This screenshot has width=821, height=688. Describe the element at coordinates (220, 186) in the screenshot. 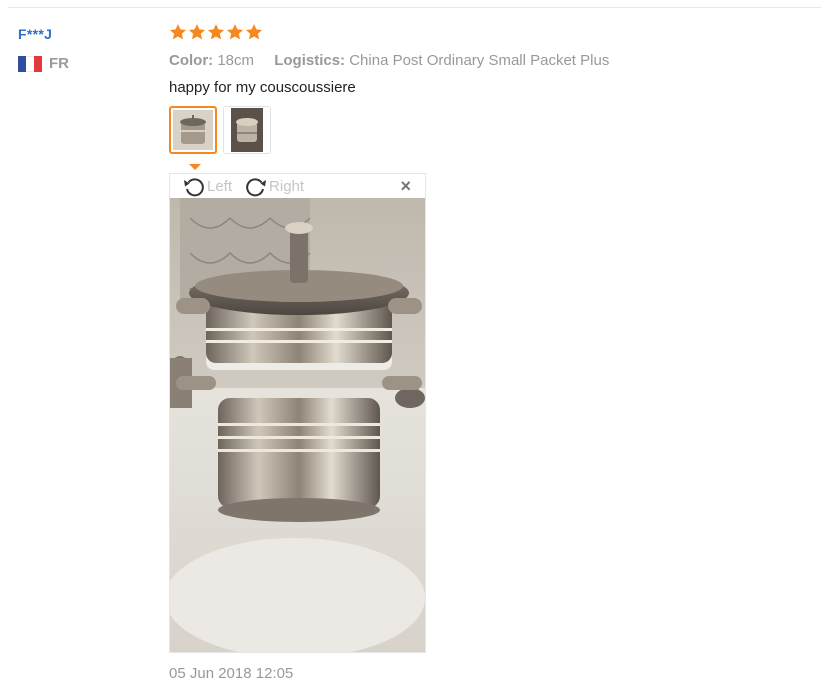

I see `rotate-left-label: Left` at that location.